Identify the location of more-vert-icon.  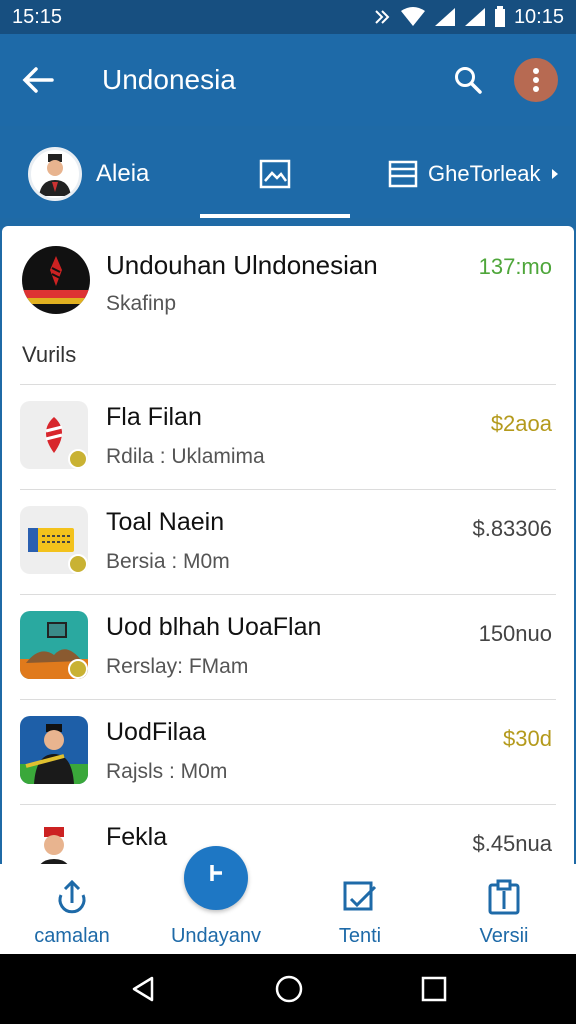
(536, 80).